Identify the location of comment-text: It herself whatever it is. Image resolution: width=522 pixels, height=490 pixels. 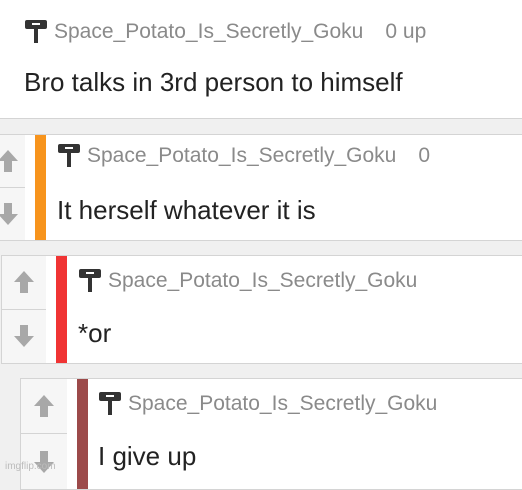
(186, 210).